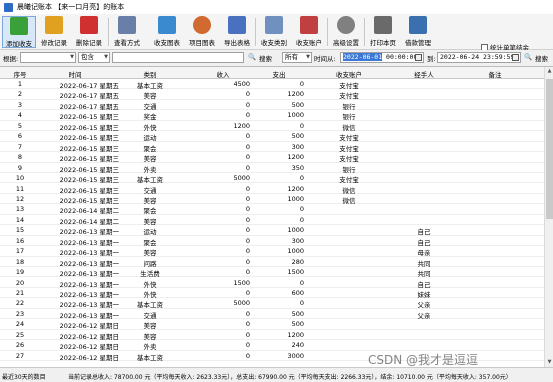 Image resolution: width=553 pixels, height=382 pixels. I want to click on search-icon: 🔍, so click(528, 57).